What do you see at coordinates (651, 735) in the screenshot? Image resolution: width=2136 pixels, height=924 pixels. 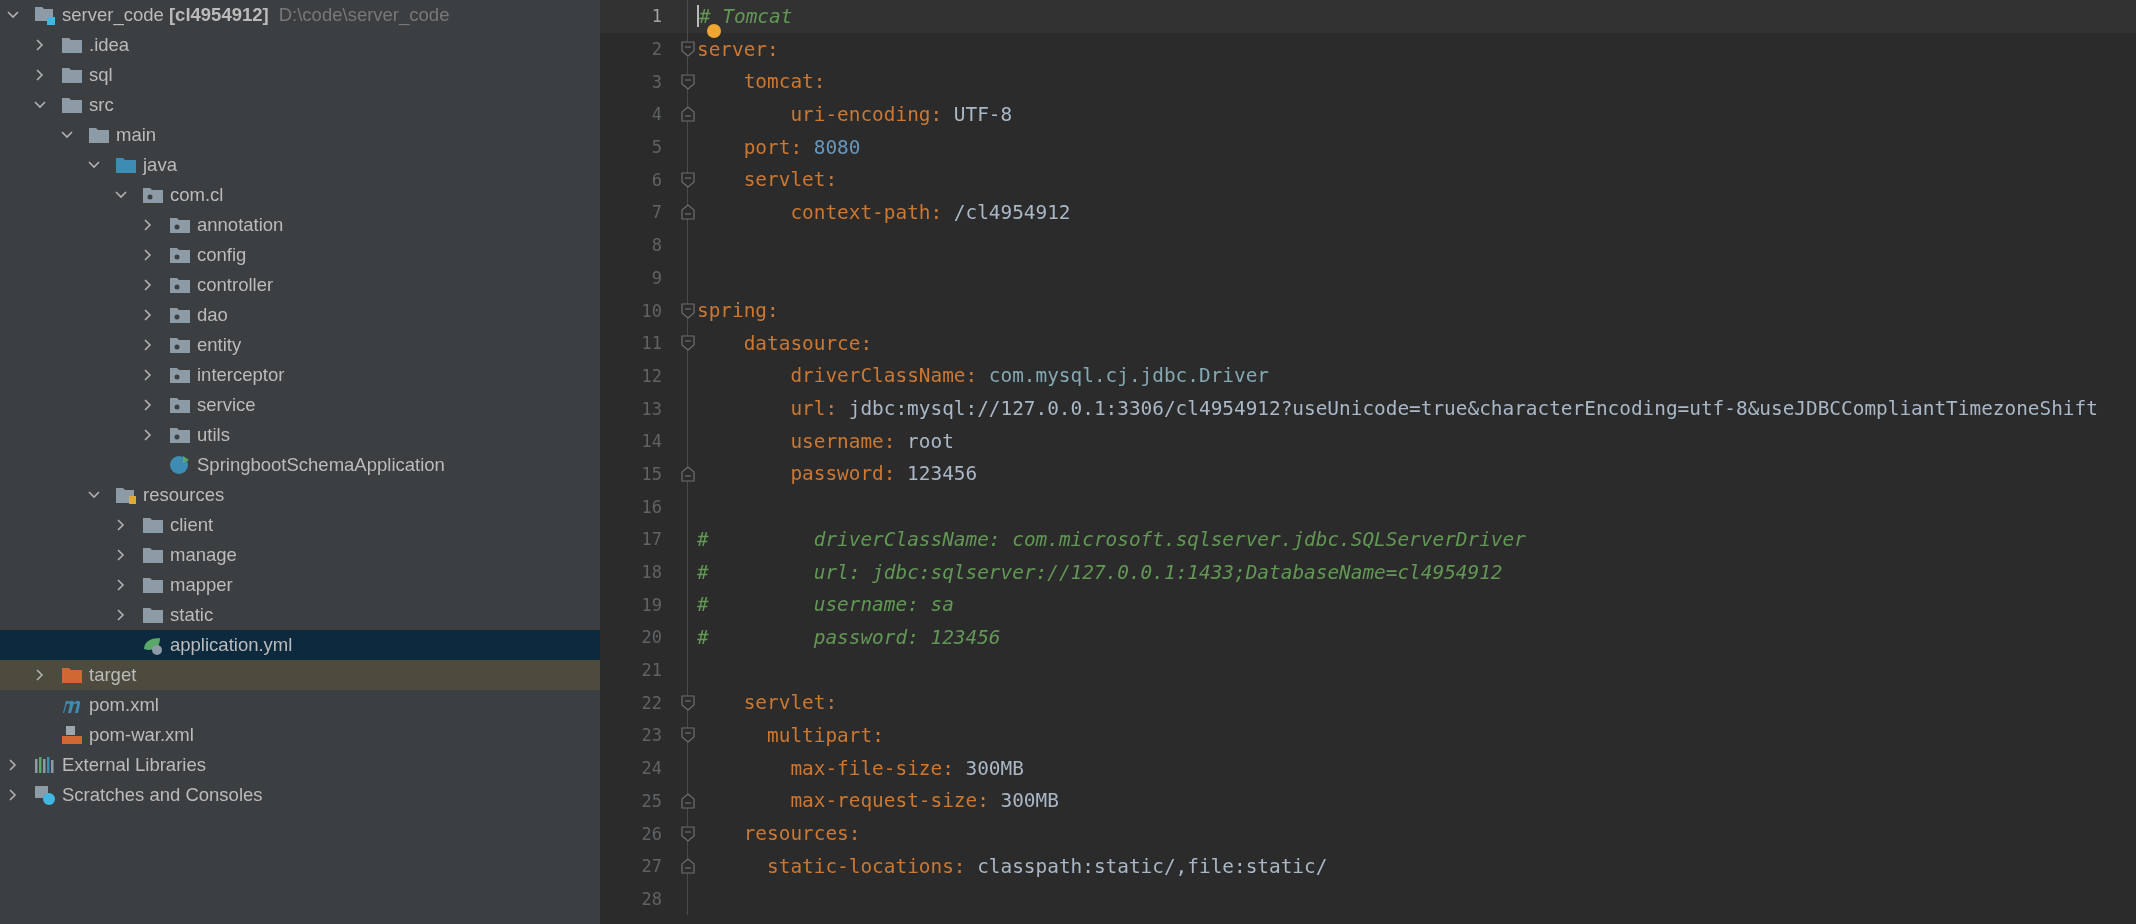 I see `line-number: 23` at bounding box center [651, 735].